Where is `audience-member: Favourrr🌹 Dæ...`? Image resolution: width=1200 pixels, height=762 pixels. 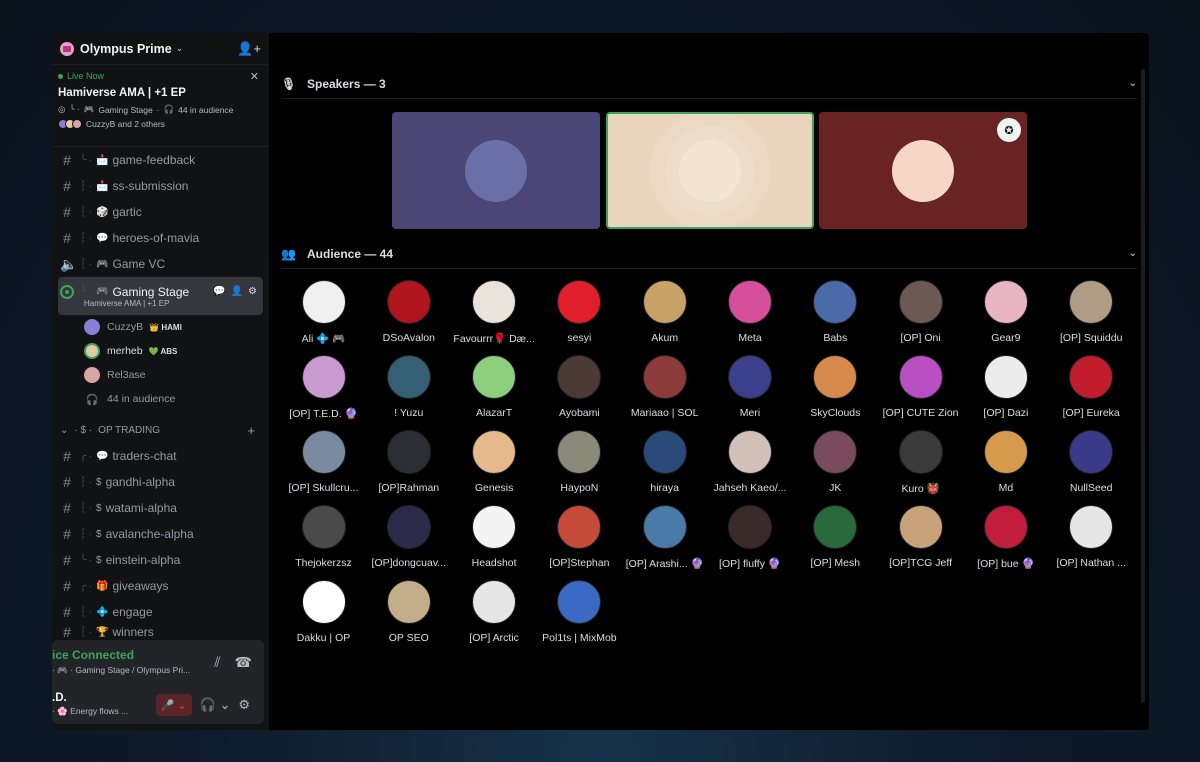
audience-member: Favourrr🌹 Dæ... is located at coordinates (494, 317).